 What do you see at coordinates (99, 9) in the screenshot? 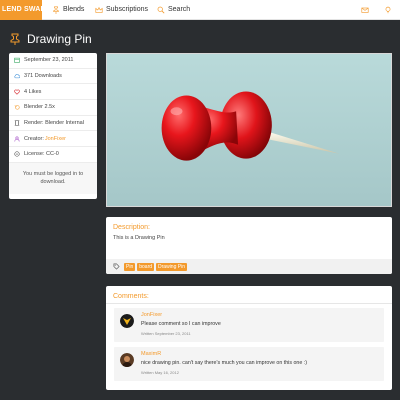
I see `crown-icon` at bounding box center [99, 9].